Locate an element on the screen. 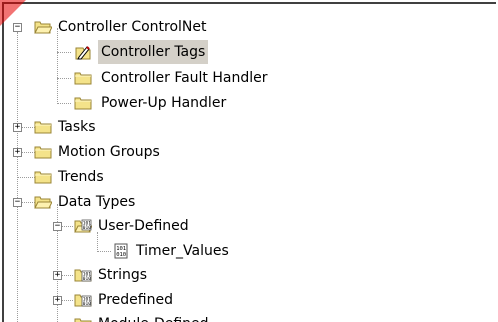 Image resolution: width=498 pixels, height=322 pixels. corner-marker is located at coordinates (13, 13).